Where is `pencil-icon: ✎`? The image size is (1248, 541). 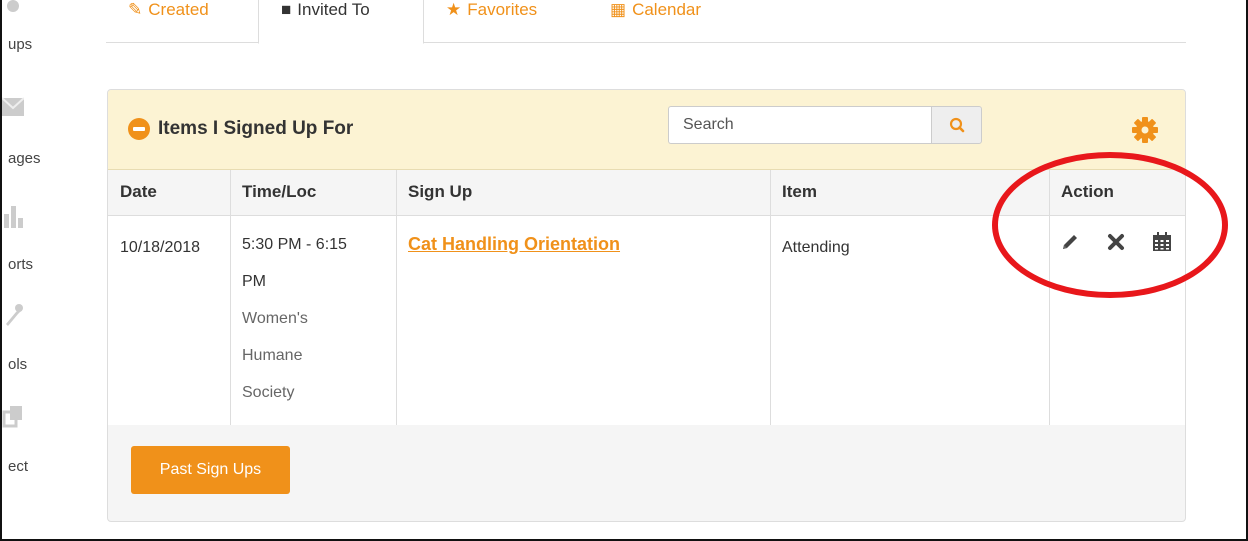
pencil-icon: ✎ is located at coordinates (135, 9).